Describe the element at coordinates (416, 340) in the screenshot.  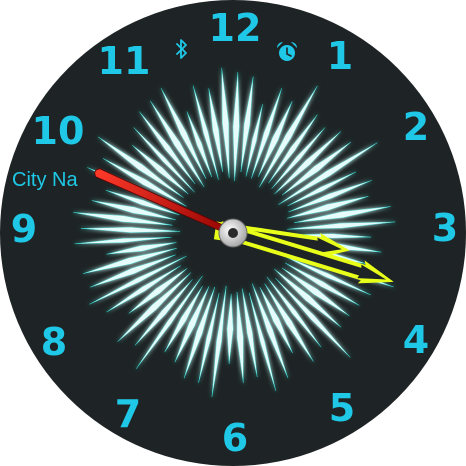
I see `numeral-4: 4` at that location.